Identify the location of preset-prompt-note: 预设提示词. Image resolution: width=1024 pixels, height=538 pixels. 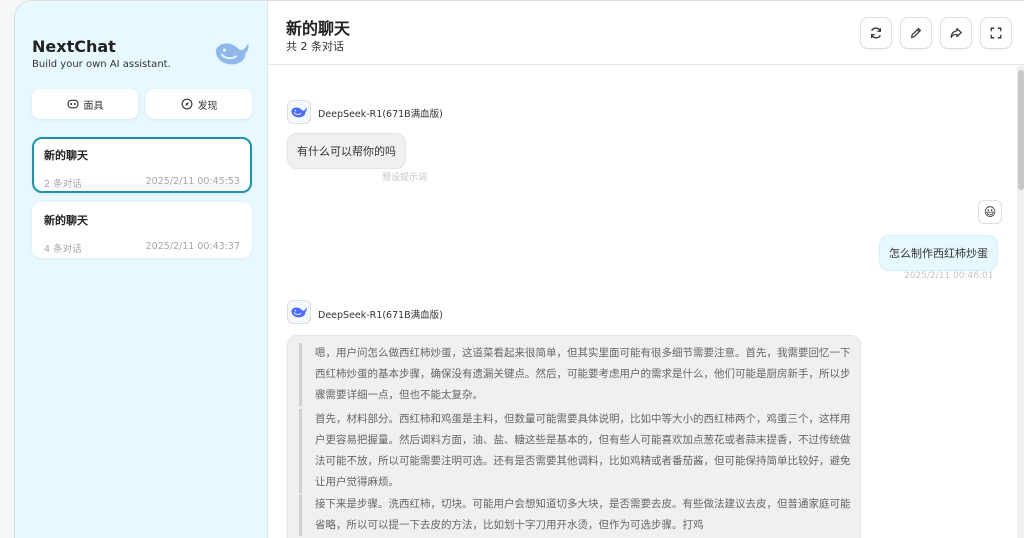
(405, 178).